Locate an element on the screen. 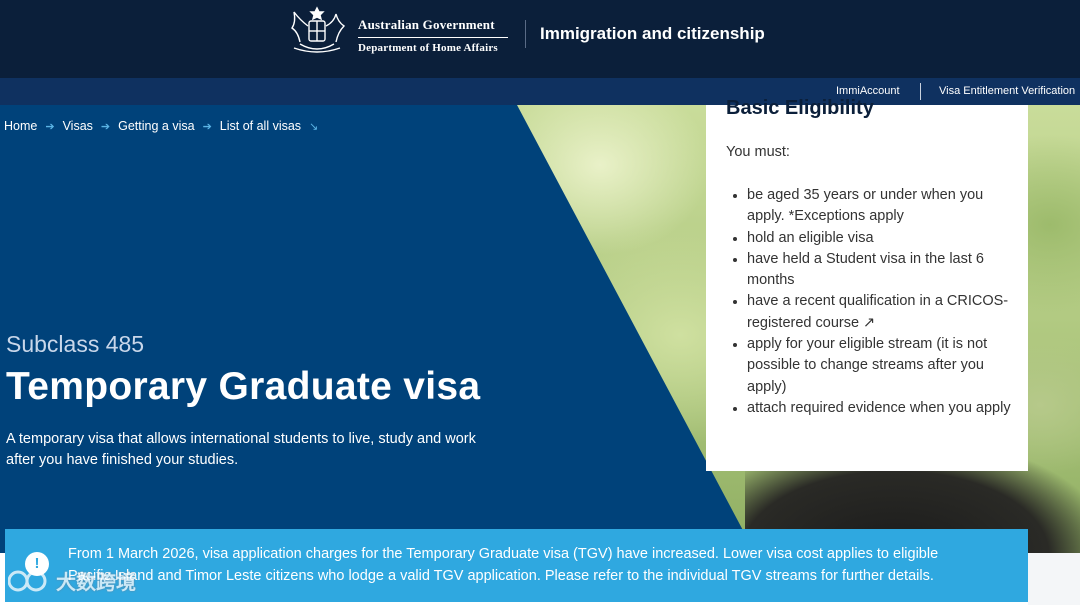 Image resolution: width=1080 pixels, height=605 pixels. eligibility-title: Basic Eligibility is located at coordinates (800, 108).